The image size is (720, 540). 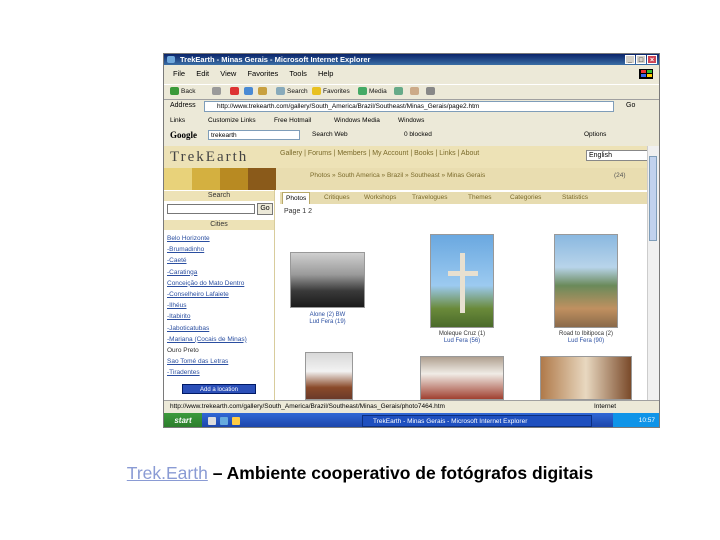 What do you see at coordinates (357, 121) in the screenshot?
I see `link-windows-media: Windows Media` at bounding box center [357, 121].